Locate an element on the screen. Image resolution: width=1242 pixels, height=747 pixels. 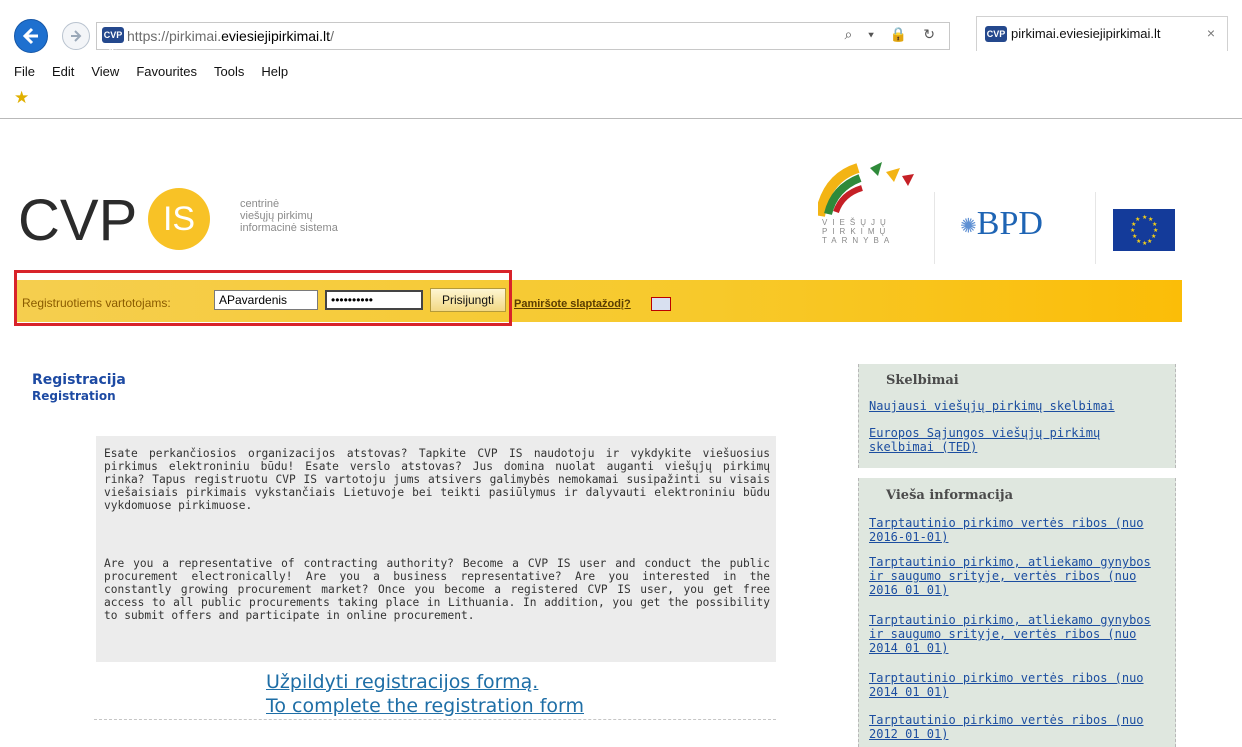
menu-bar: File Edit View Favourites Tools Help is located at coordinates (159, 71).